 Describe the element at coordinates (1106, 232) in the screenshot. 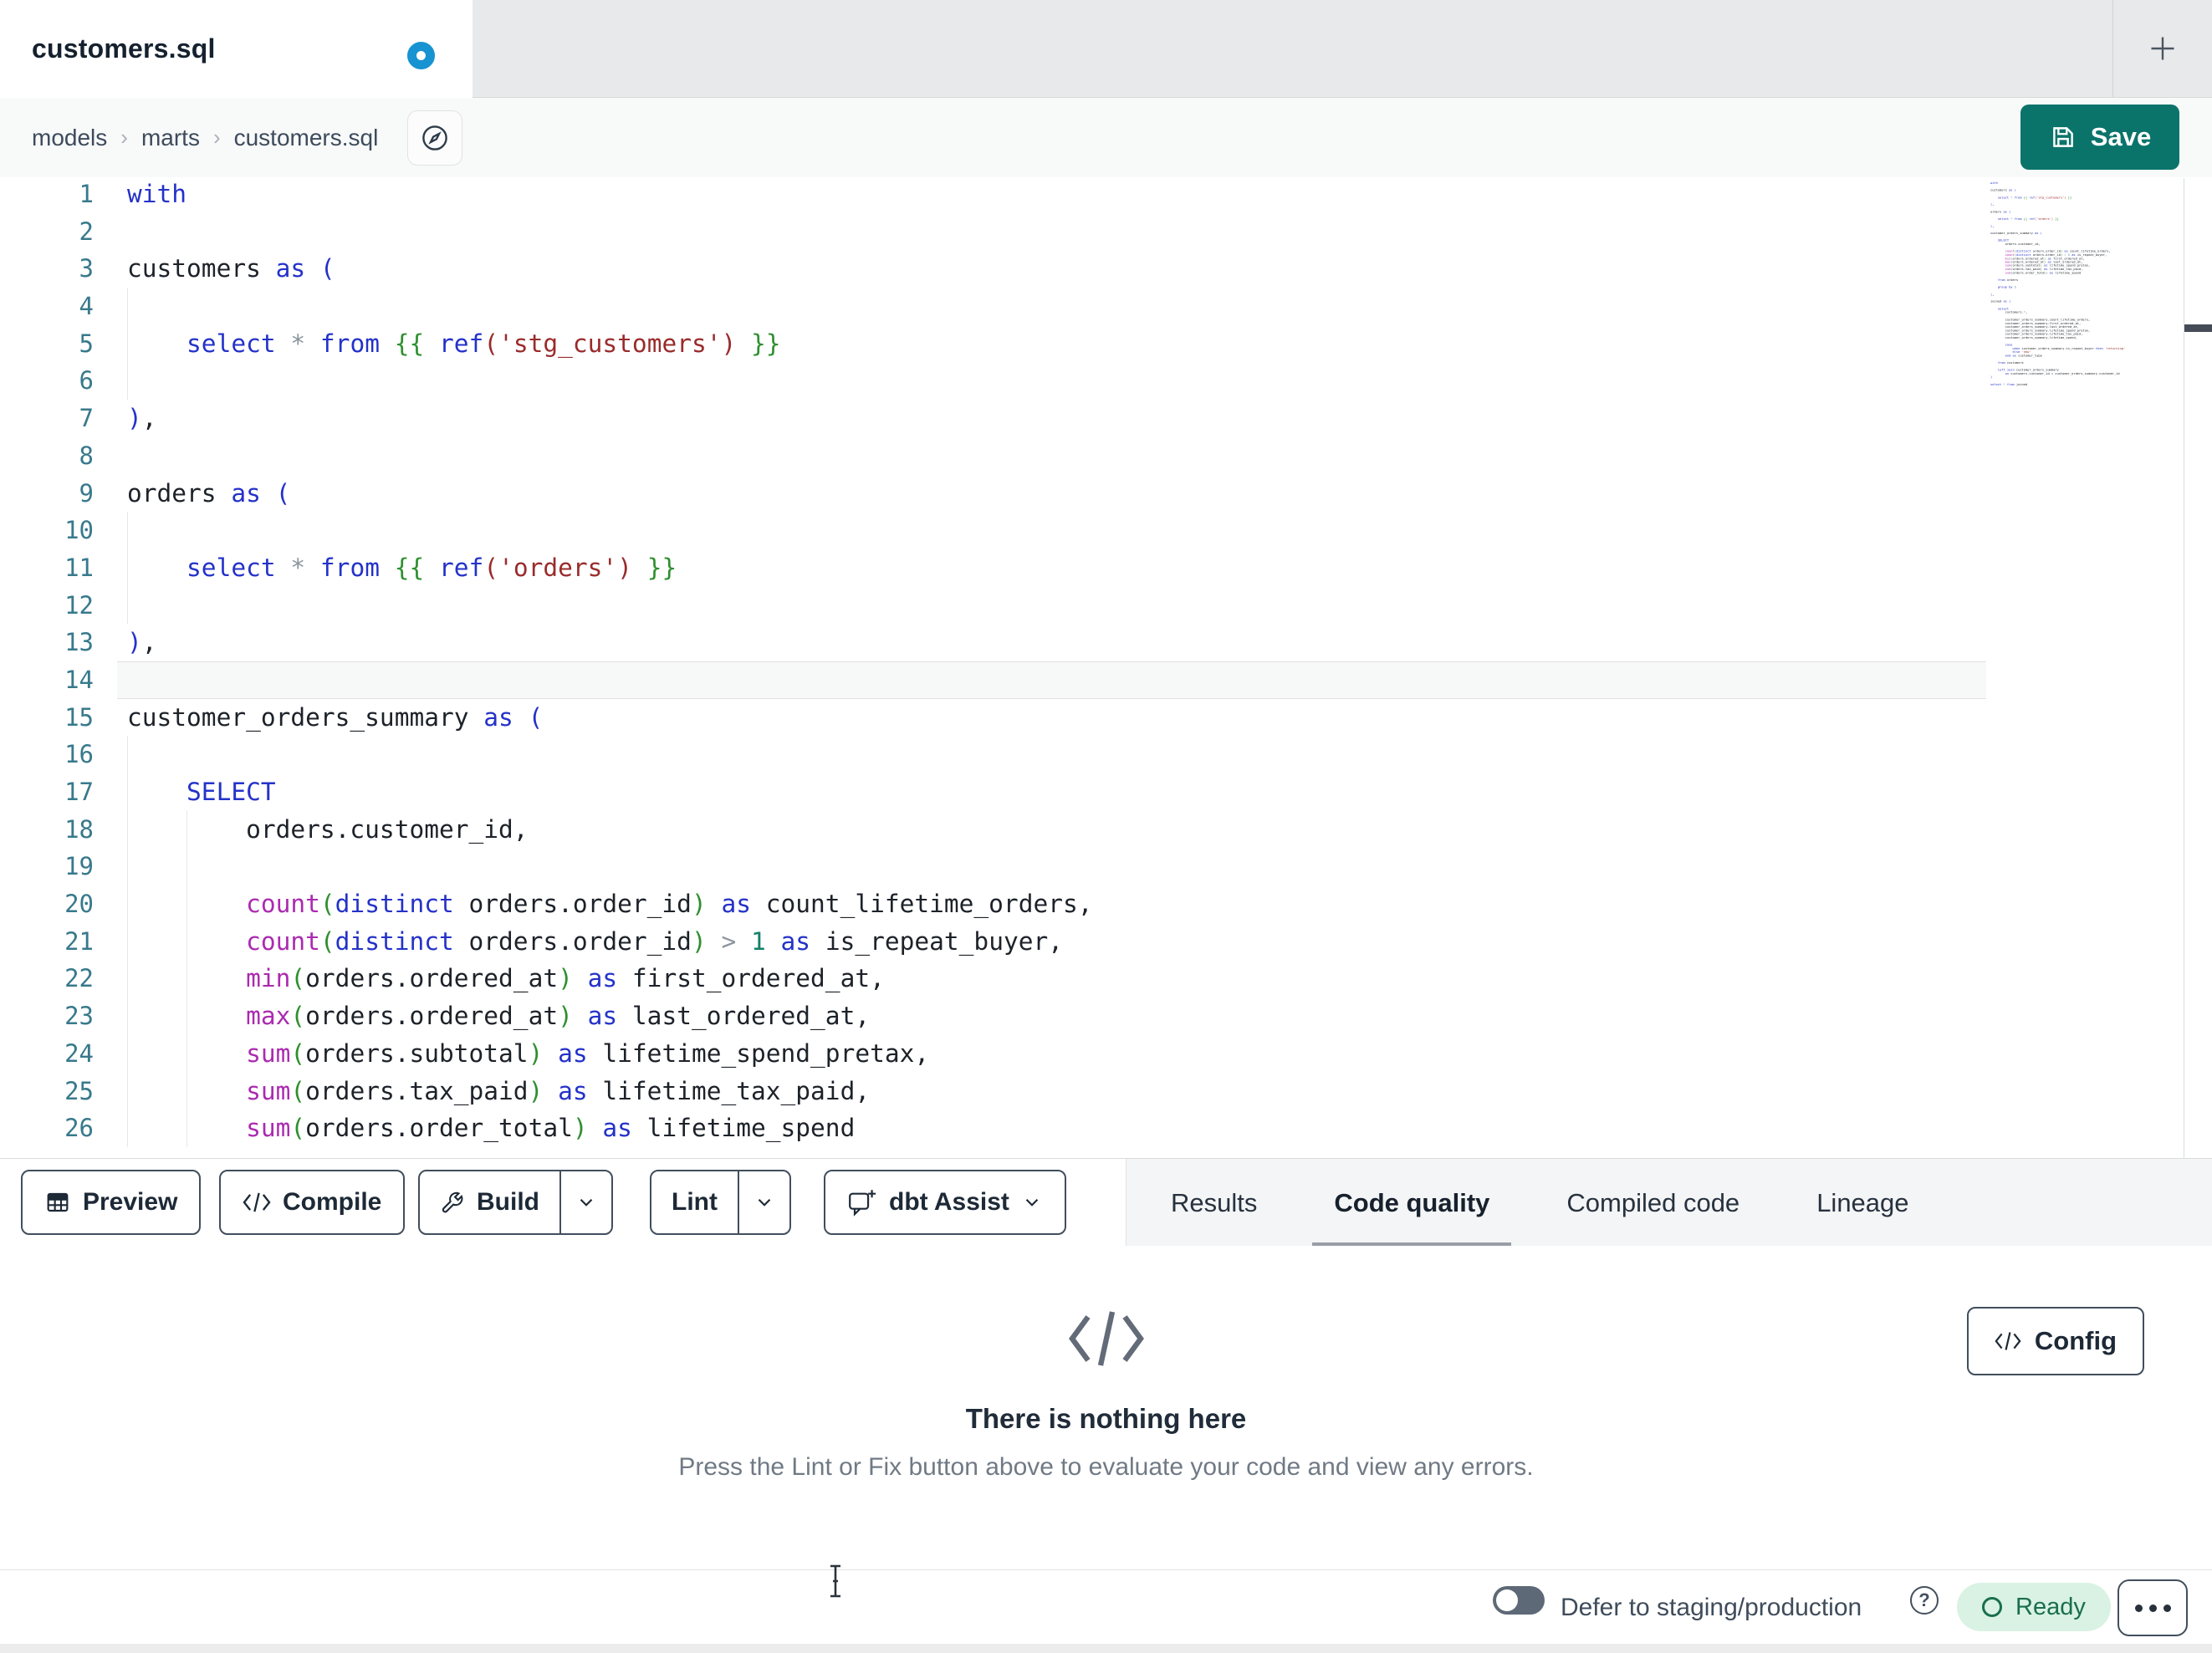

I see `code-line-2: 2` at that location.